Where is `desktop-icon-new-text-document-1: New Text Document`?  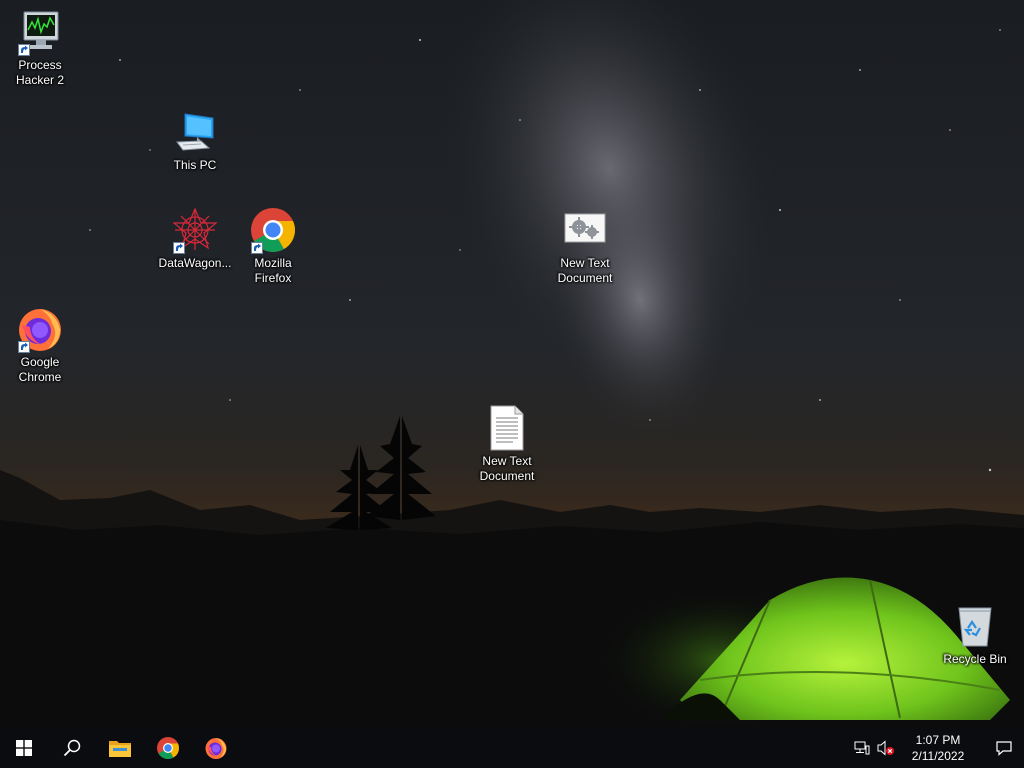
desktop-icon-new-text-document-1: New Text Document is located at coordinates (585, 246).